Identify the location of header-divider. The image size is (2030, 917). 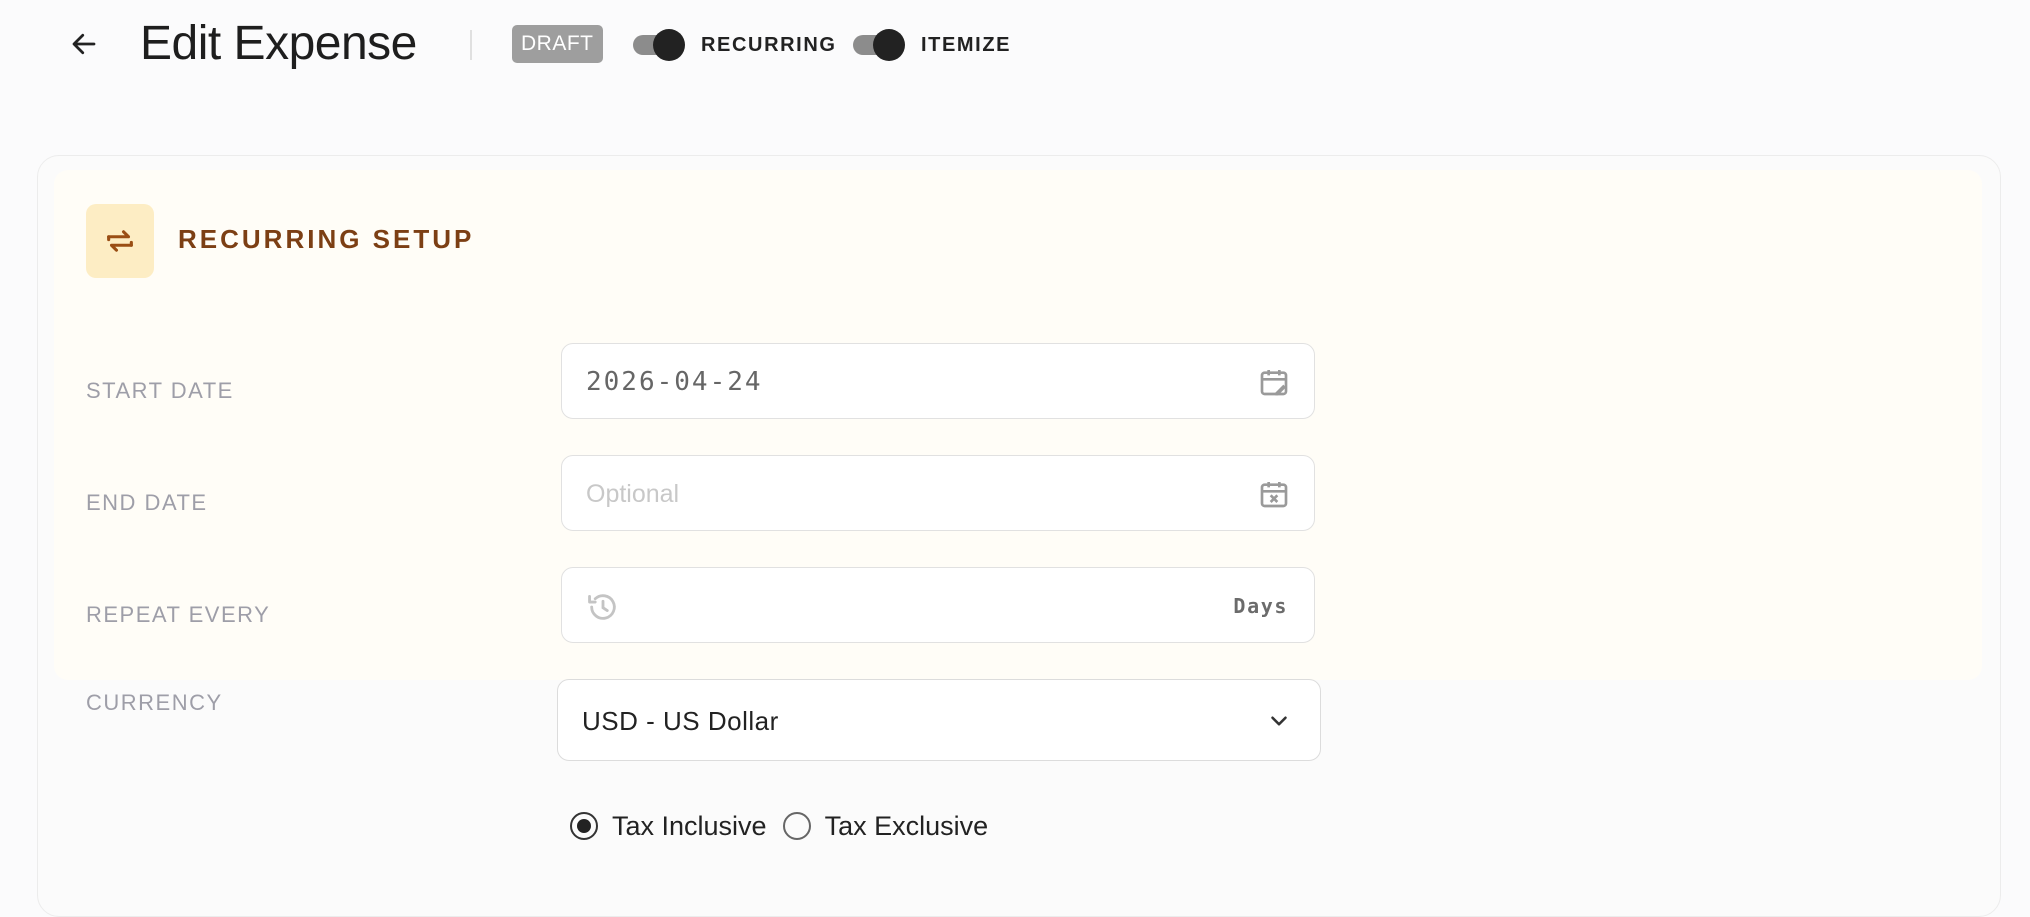
(471, 45).